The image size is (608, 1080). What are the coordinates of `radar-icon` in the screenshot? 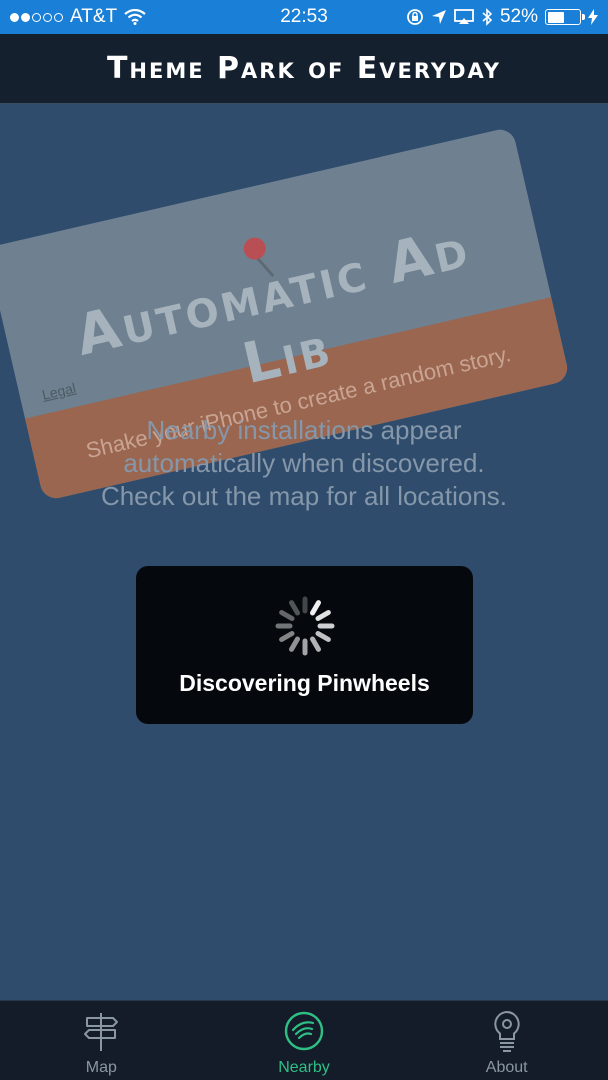 It's located at (304, 1031).